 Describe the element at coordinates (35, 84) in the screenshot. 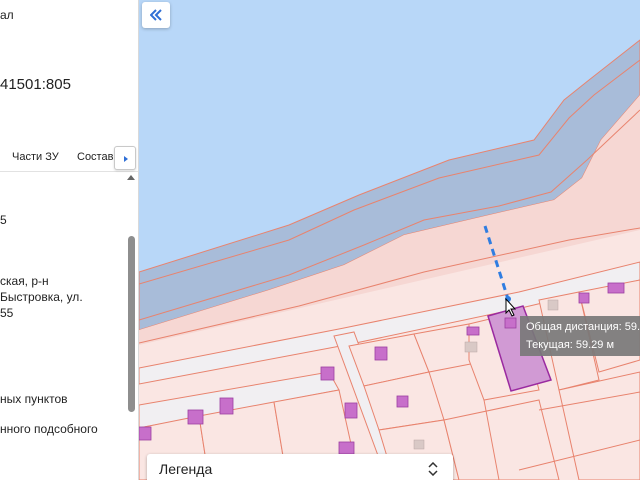

I see `cadastral-number: 41501:805` at that location.